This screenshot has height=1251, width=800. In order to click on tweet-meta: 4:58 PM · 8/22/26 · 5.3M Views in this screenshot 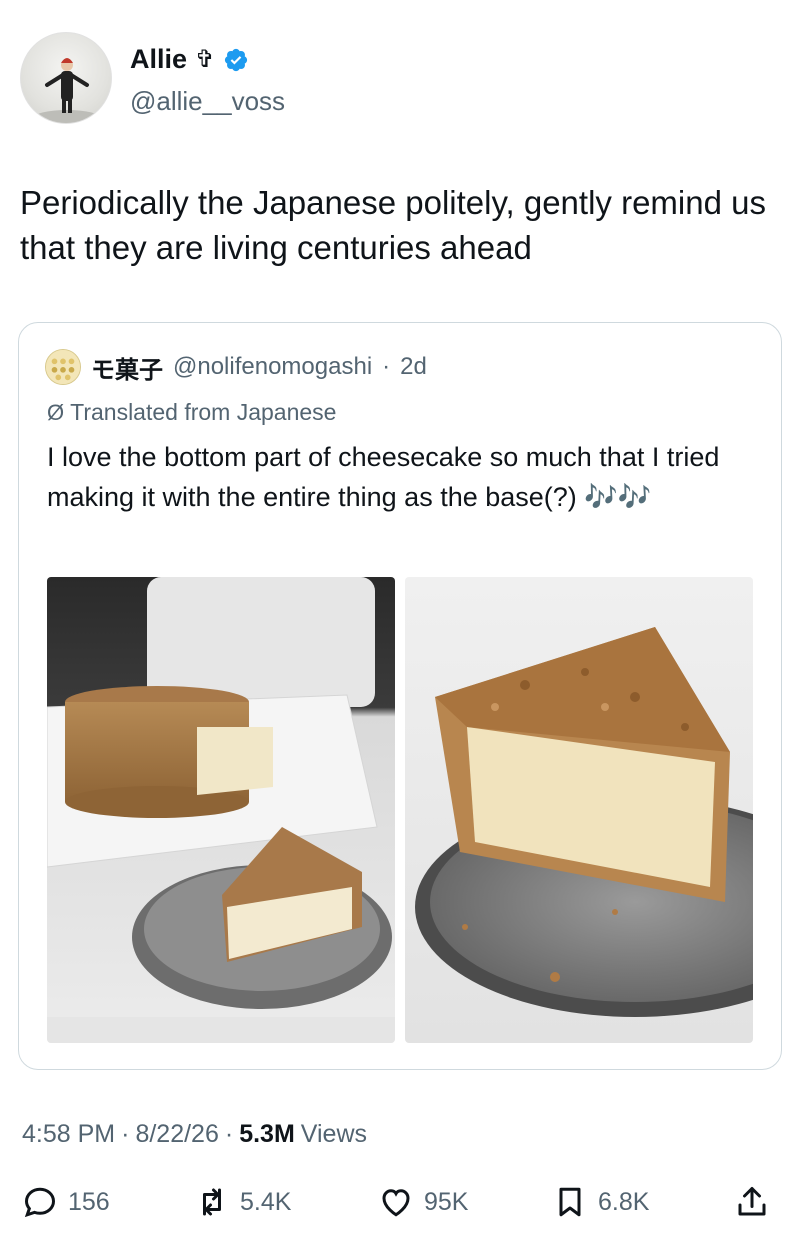, I will do `click(194, 1134)`.